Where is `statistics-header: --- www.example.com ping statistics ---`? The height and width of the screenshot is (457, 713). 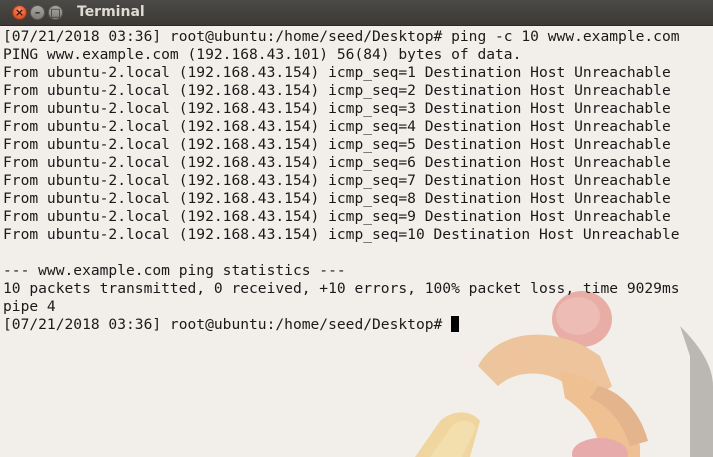 statistics-header: --- www.example.com ping statistics --- is located at coordinates (174, 270).